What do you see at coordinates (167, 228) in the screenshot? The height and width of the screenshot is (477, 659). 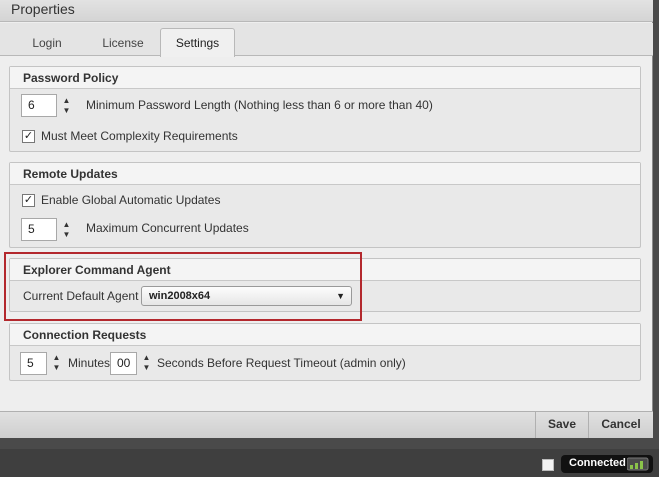 I see `max-concurrent-updates-label: Maximum Concurrent Updates` at bounding box center [167, 228].